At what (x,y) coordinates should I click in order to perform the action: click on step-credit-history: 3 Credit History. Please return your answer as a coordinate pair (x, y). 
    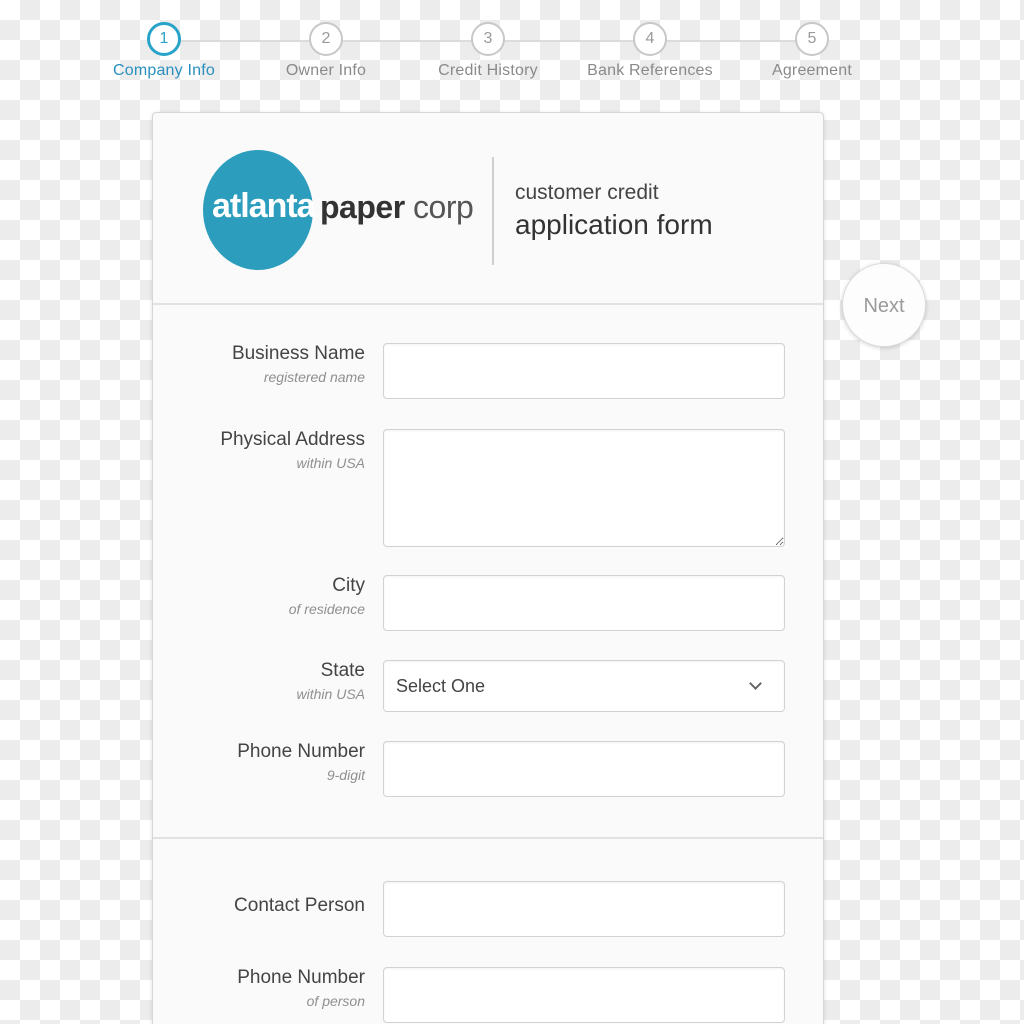
    Looking at the image, I should click on (488, 51).